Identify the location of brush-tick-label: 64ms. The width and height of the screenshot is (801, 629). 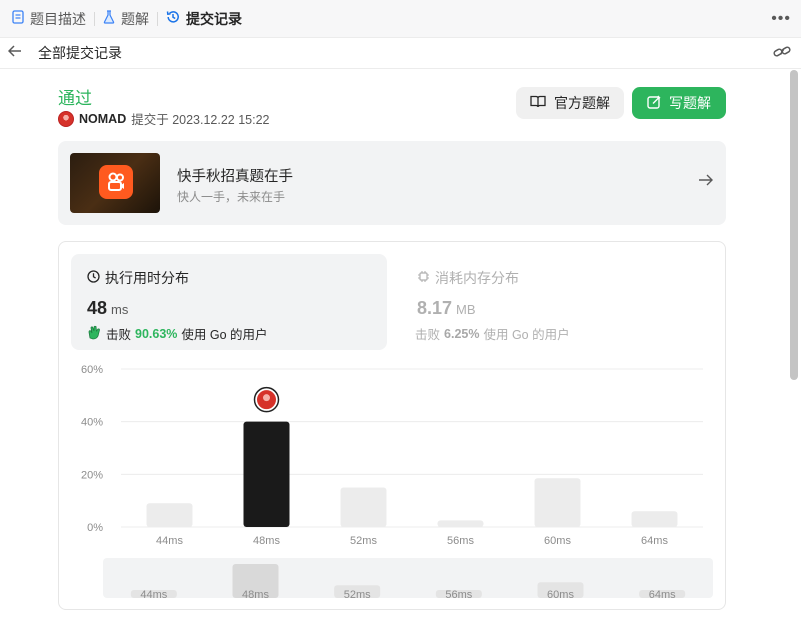
(662, 595).